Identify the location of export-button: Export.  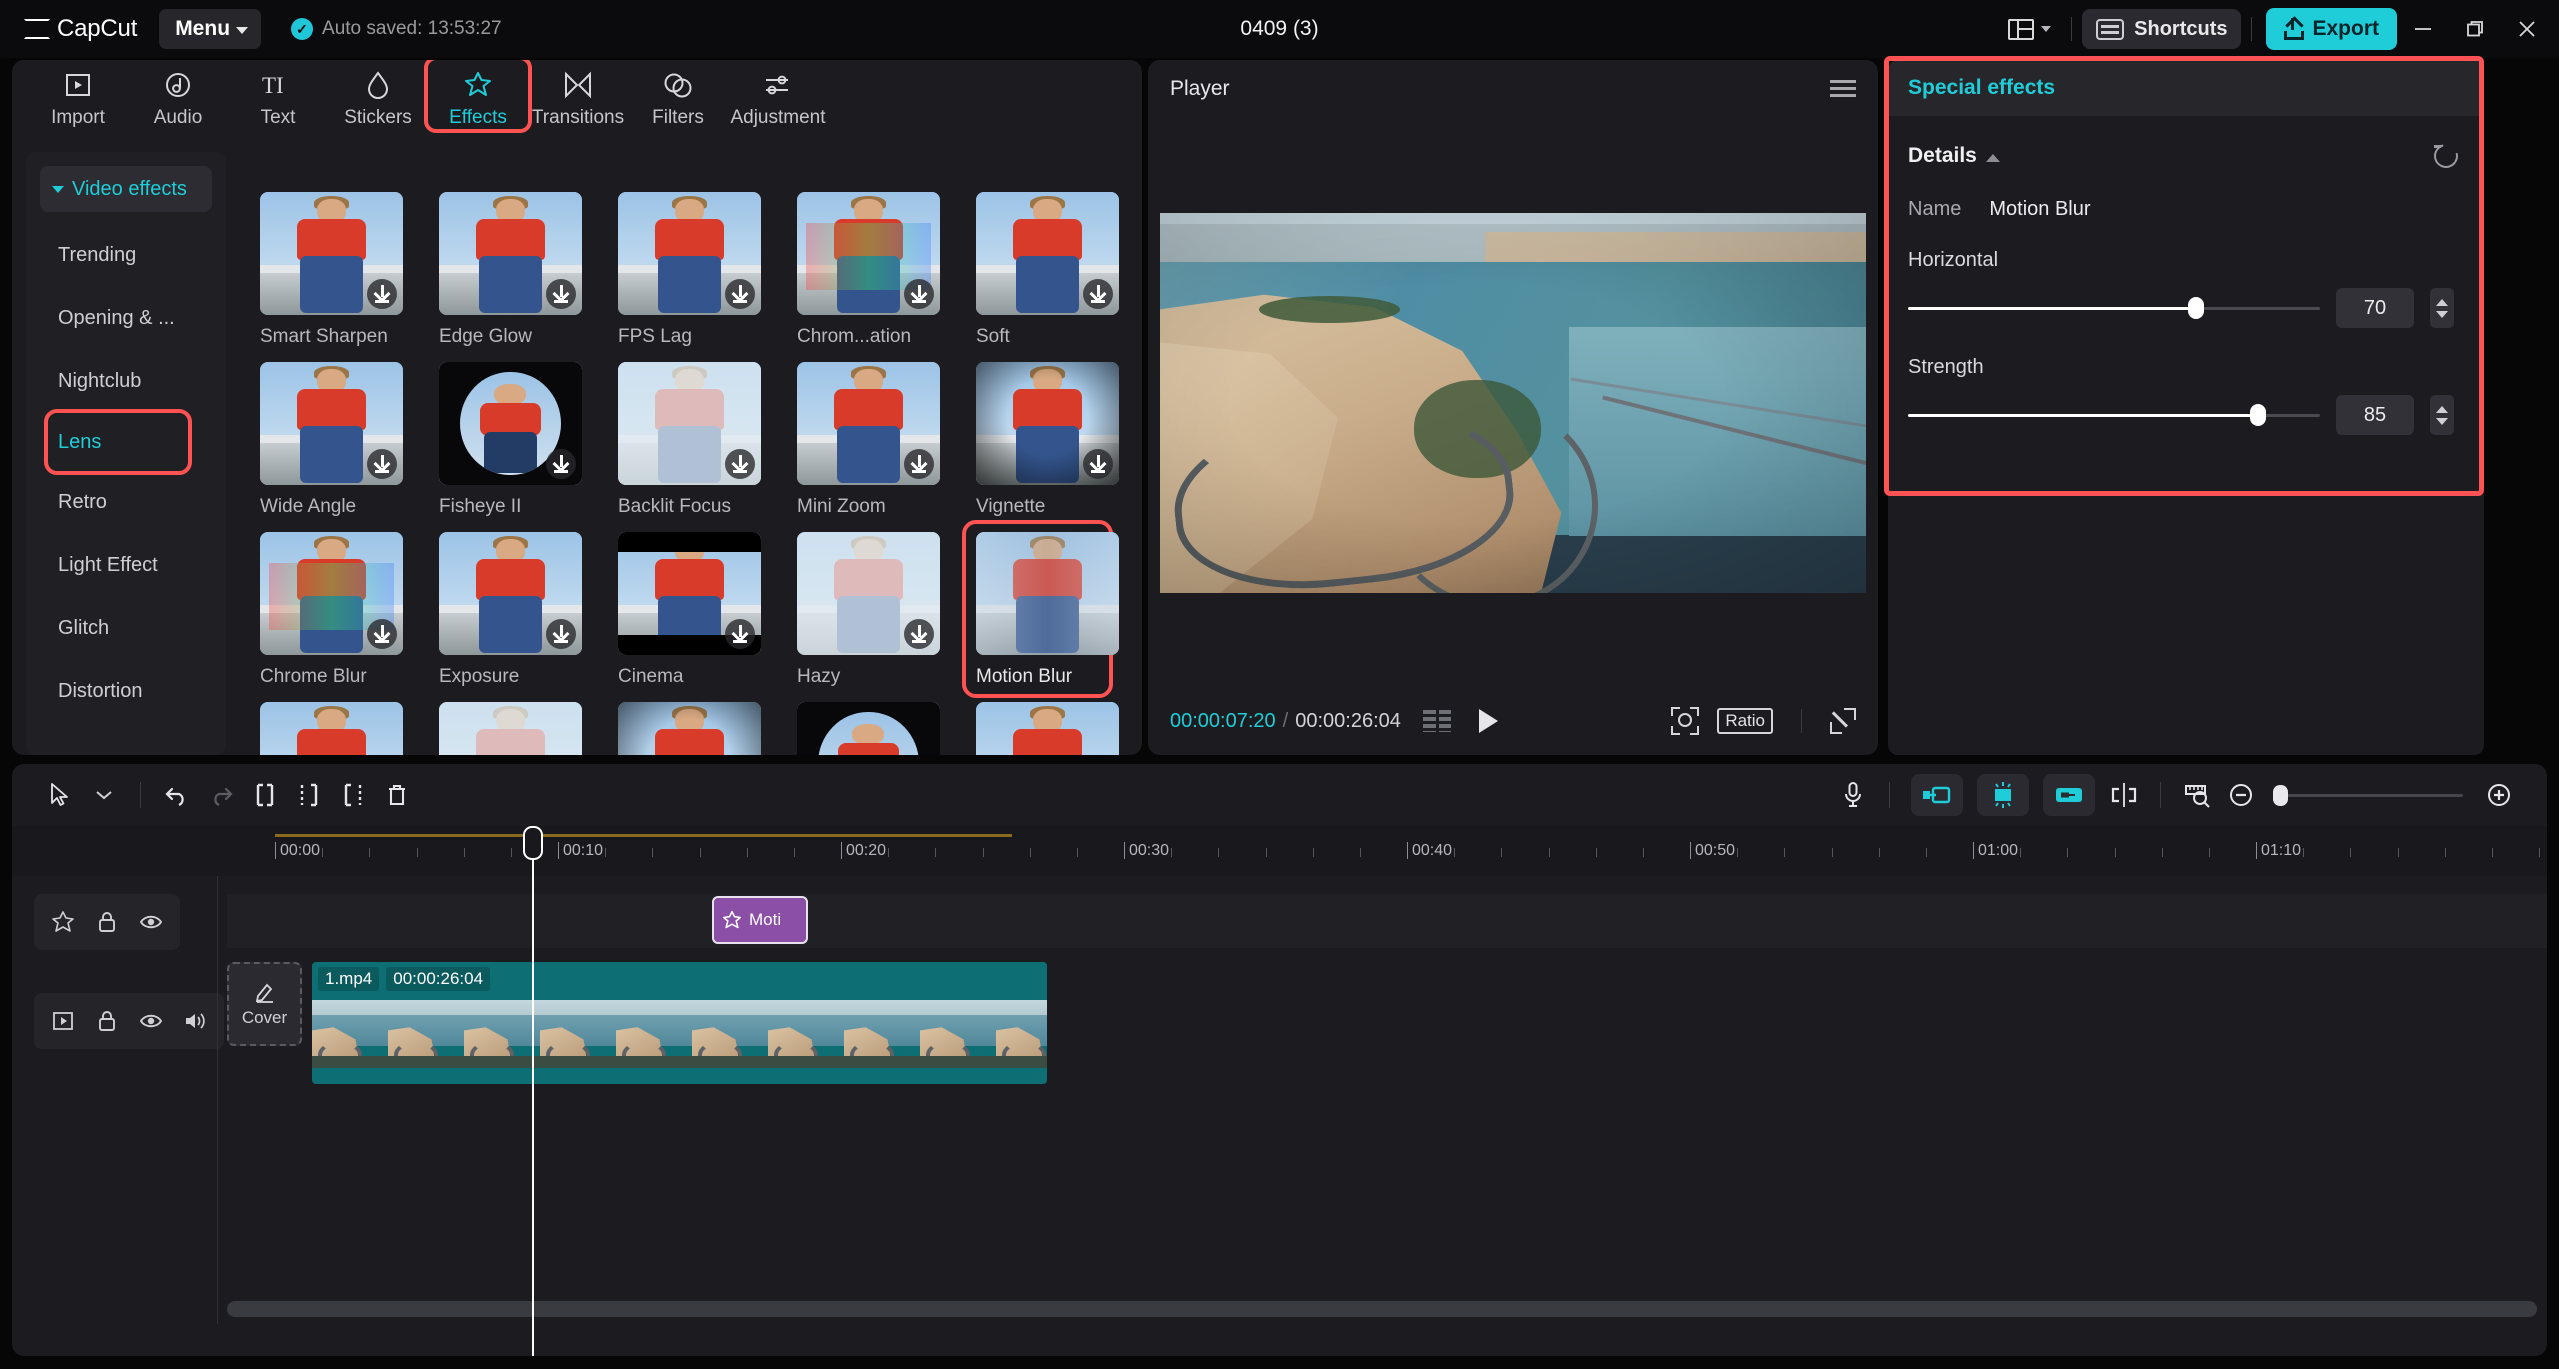
(2331, 29).